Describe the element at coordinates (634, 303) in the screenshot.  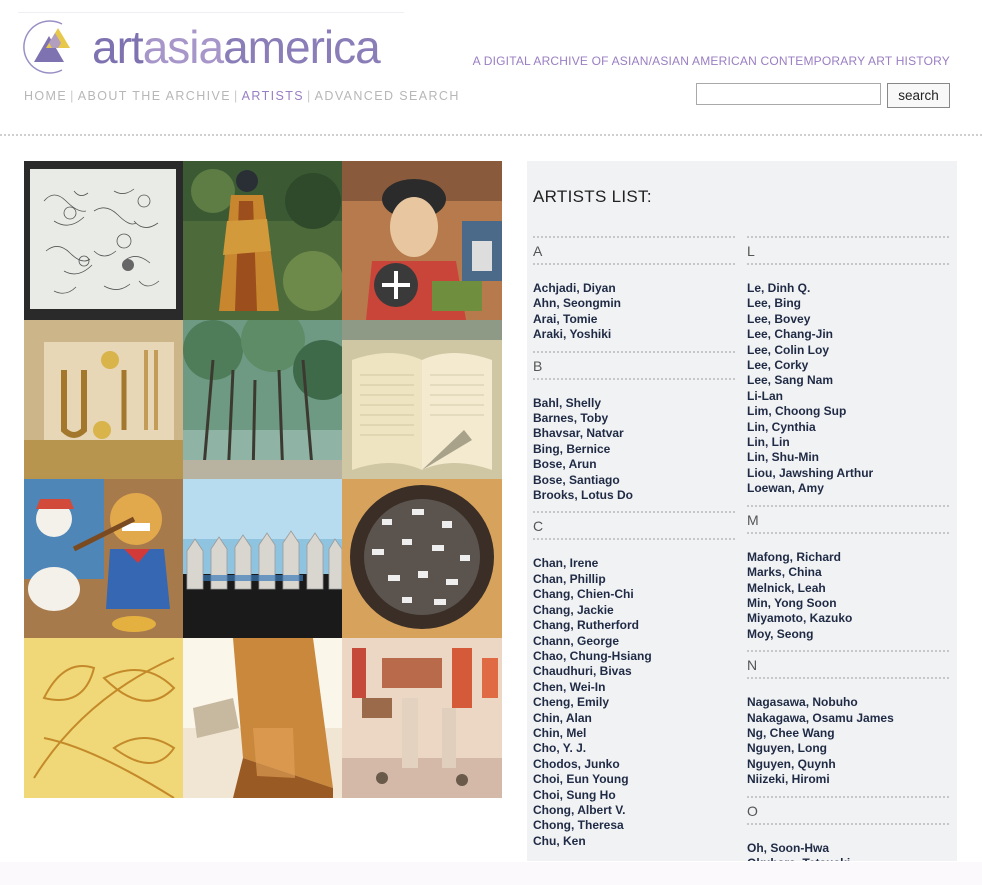
I see `artist-link: Ahn, Seongmin` at that location.